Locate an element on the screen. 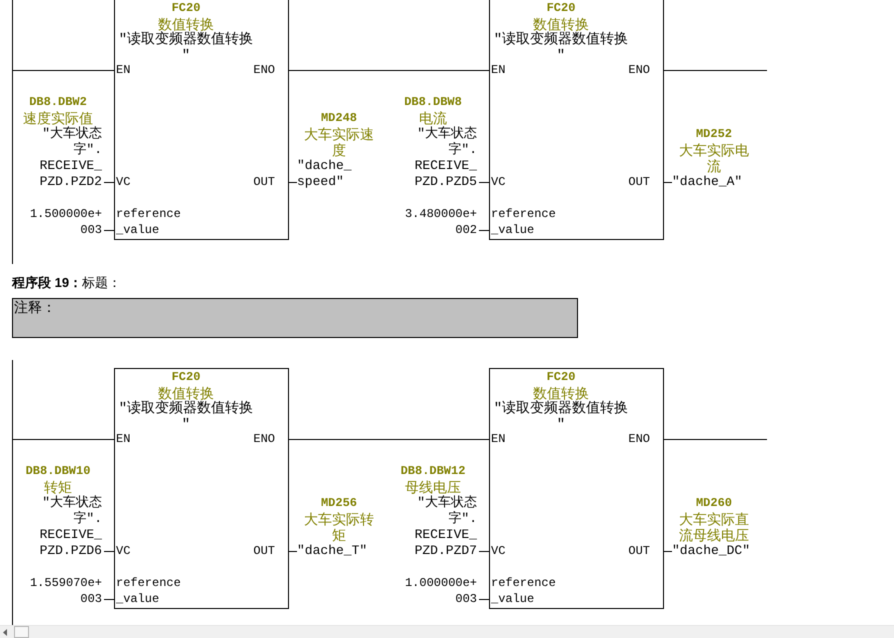 Image resolution: width=894 pixels, height=638 pixels. operand-comment: 大车实际速度 is located at coordinates (339, 142).